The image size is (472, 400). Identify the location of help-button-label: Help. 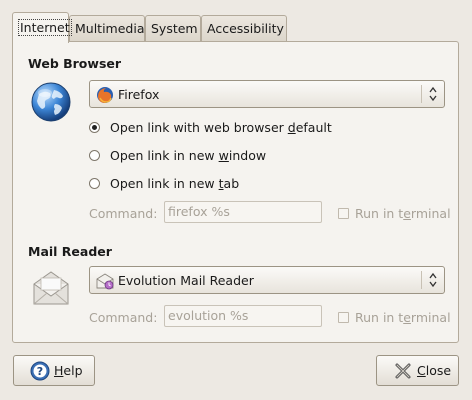
(68, 370).